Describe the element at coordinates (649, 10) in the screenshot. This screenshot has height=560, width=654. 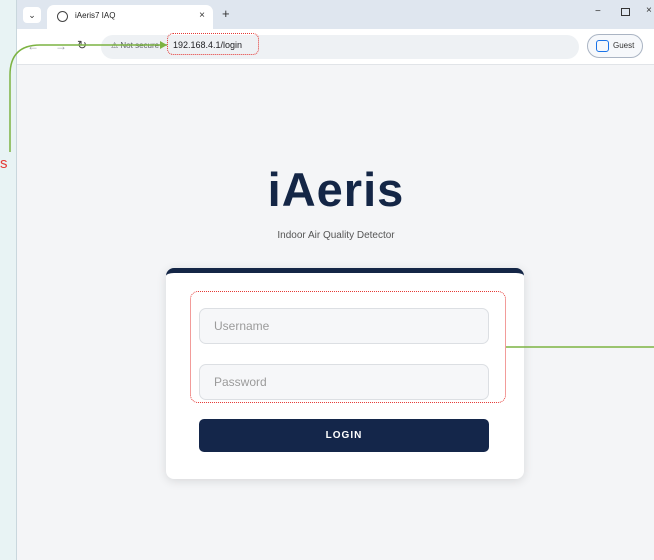
I see `close-window-button: ×` at that location.